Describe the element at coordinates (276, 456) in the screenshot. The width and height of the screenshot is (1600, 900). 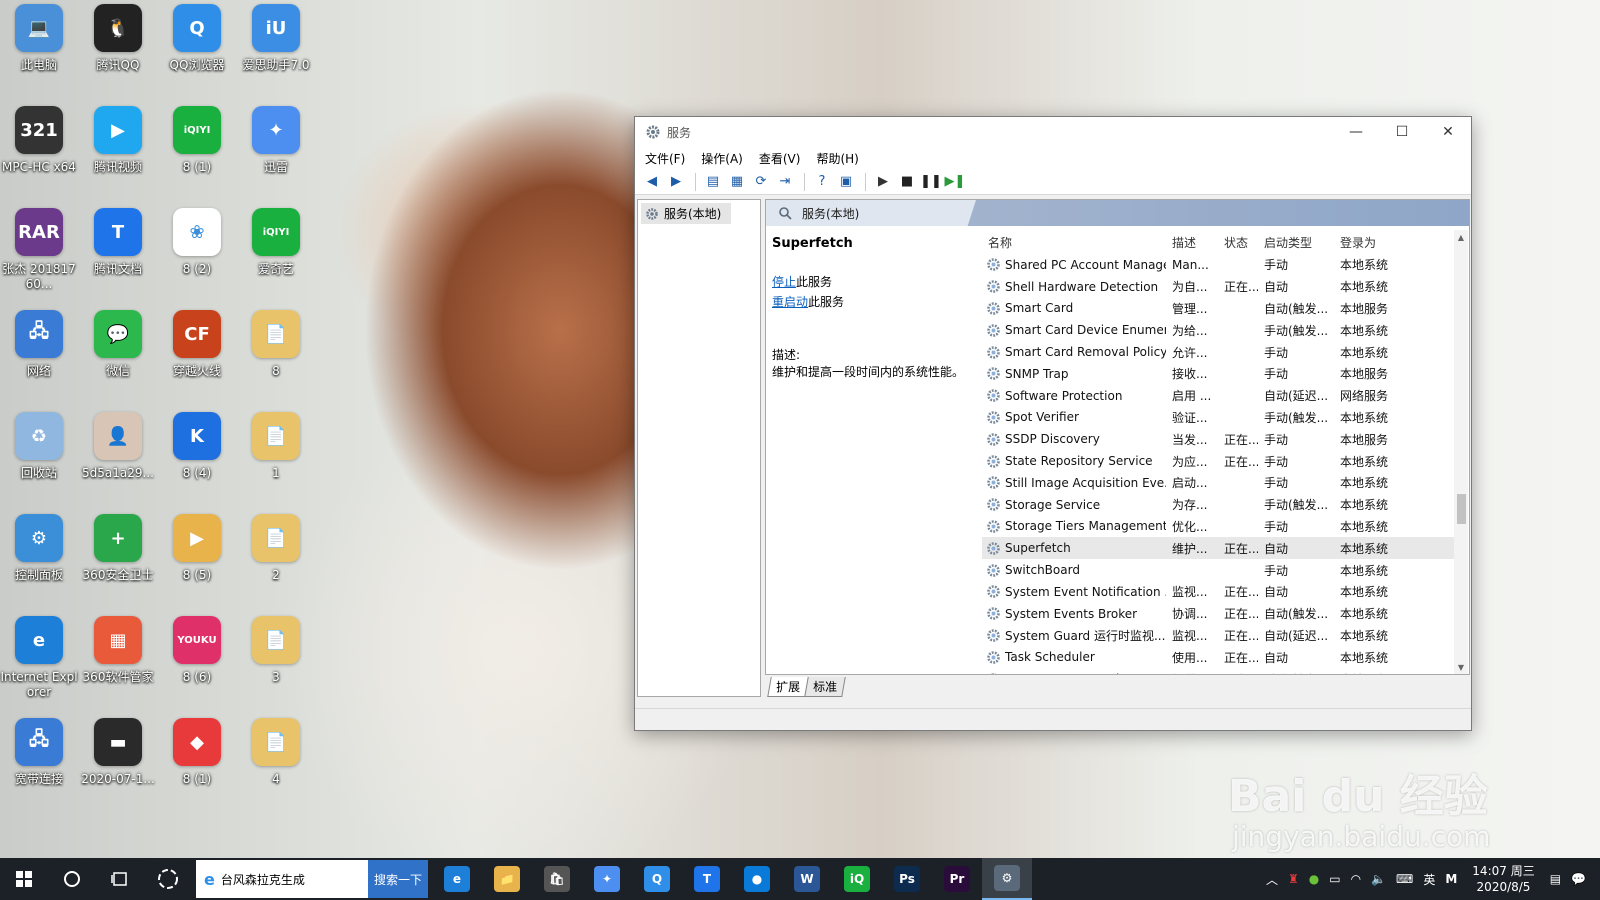
I see `desktop-icon: 📄 1` at that location.